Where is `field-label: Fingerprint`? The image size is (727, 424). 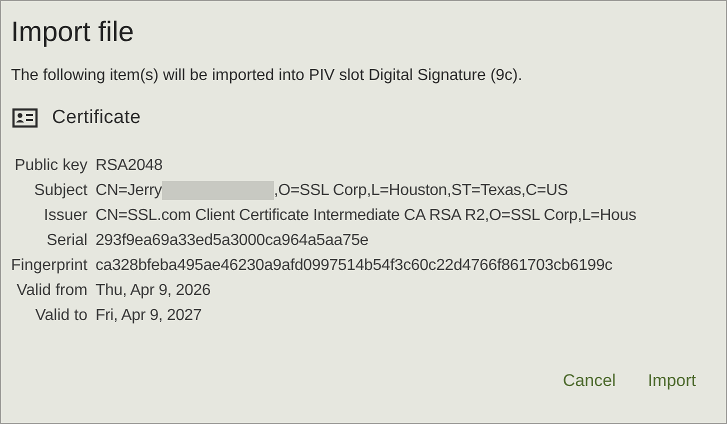 field-label: Fingerprint is located at coordinates (49, 266).